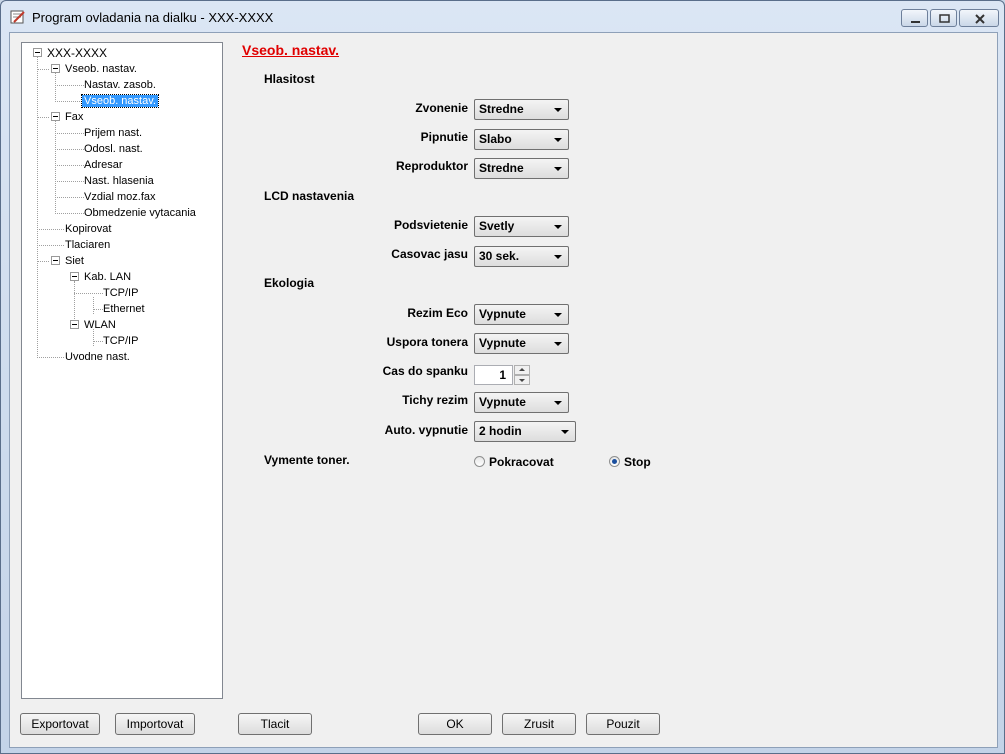 The height and width of the screenshot is (754, 1005). I want to click on remote-setup-app-icon, so click(17, 17).